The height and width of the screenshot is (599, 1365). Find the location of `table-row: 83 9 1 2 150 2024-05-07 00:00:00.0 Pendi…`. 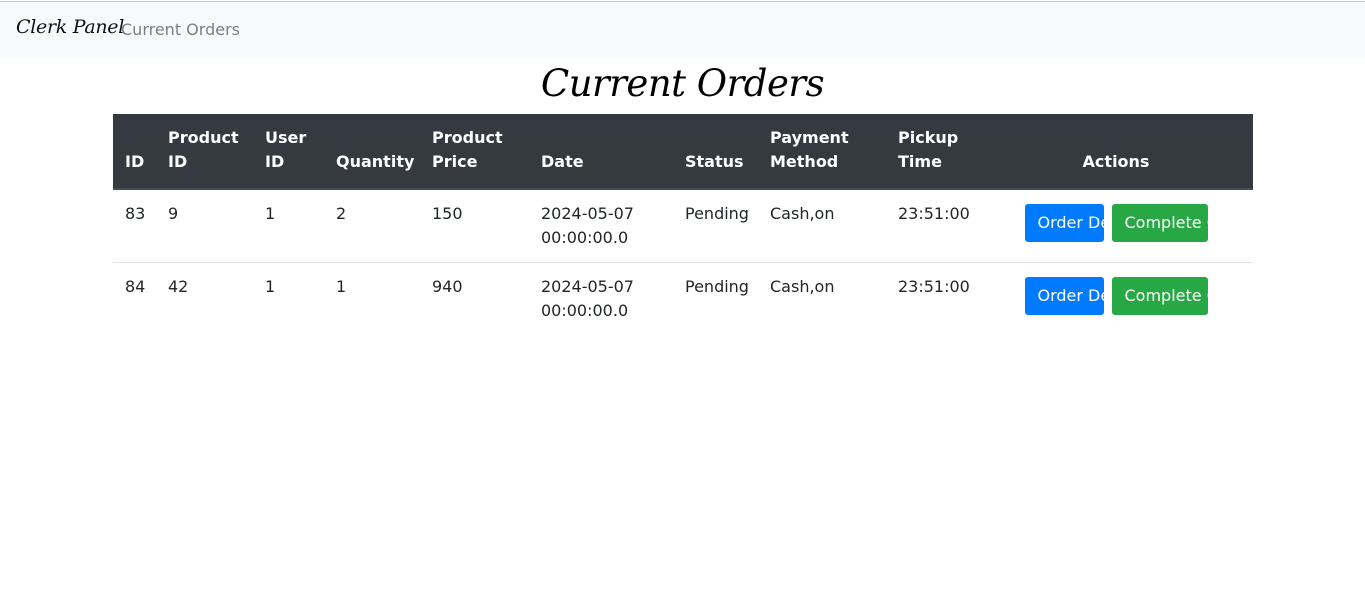

table-row: 83 9 1 2 150 2024-05-07 00:00:00.0 Pendi… is located at coordinates (683, 226).